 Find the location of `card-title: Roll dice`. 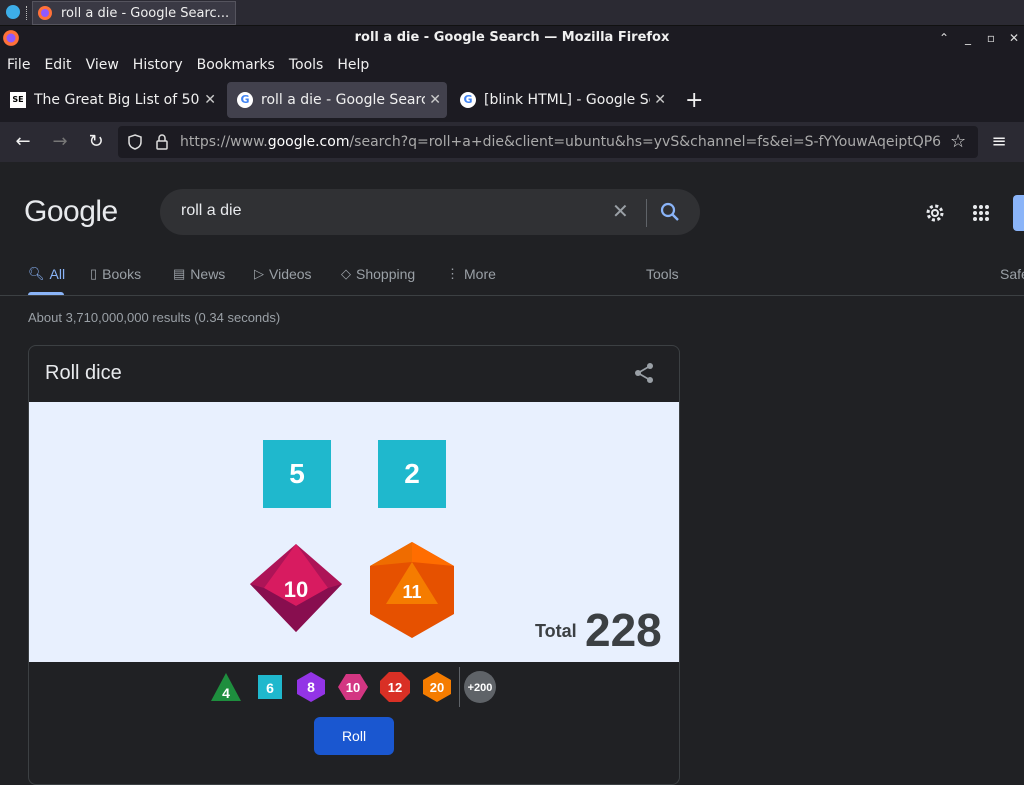

card-title: Roll dice is located at coordinates (83, 373).